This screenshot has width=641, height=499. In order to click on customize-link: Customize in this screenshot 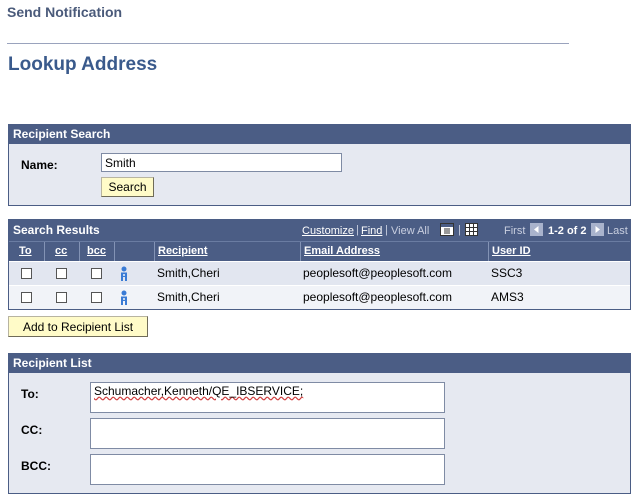, I will do `click(328, 231)`.